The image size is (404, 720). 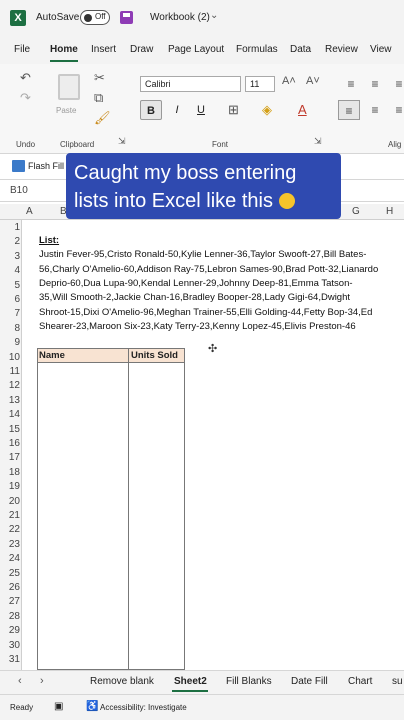 What do you see at coordinates (10, 544) in the screenshot?
I see `row-header: 23` at bounding box center [10, 544].